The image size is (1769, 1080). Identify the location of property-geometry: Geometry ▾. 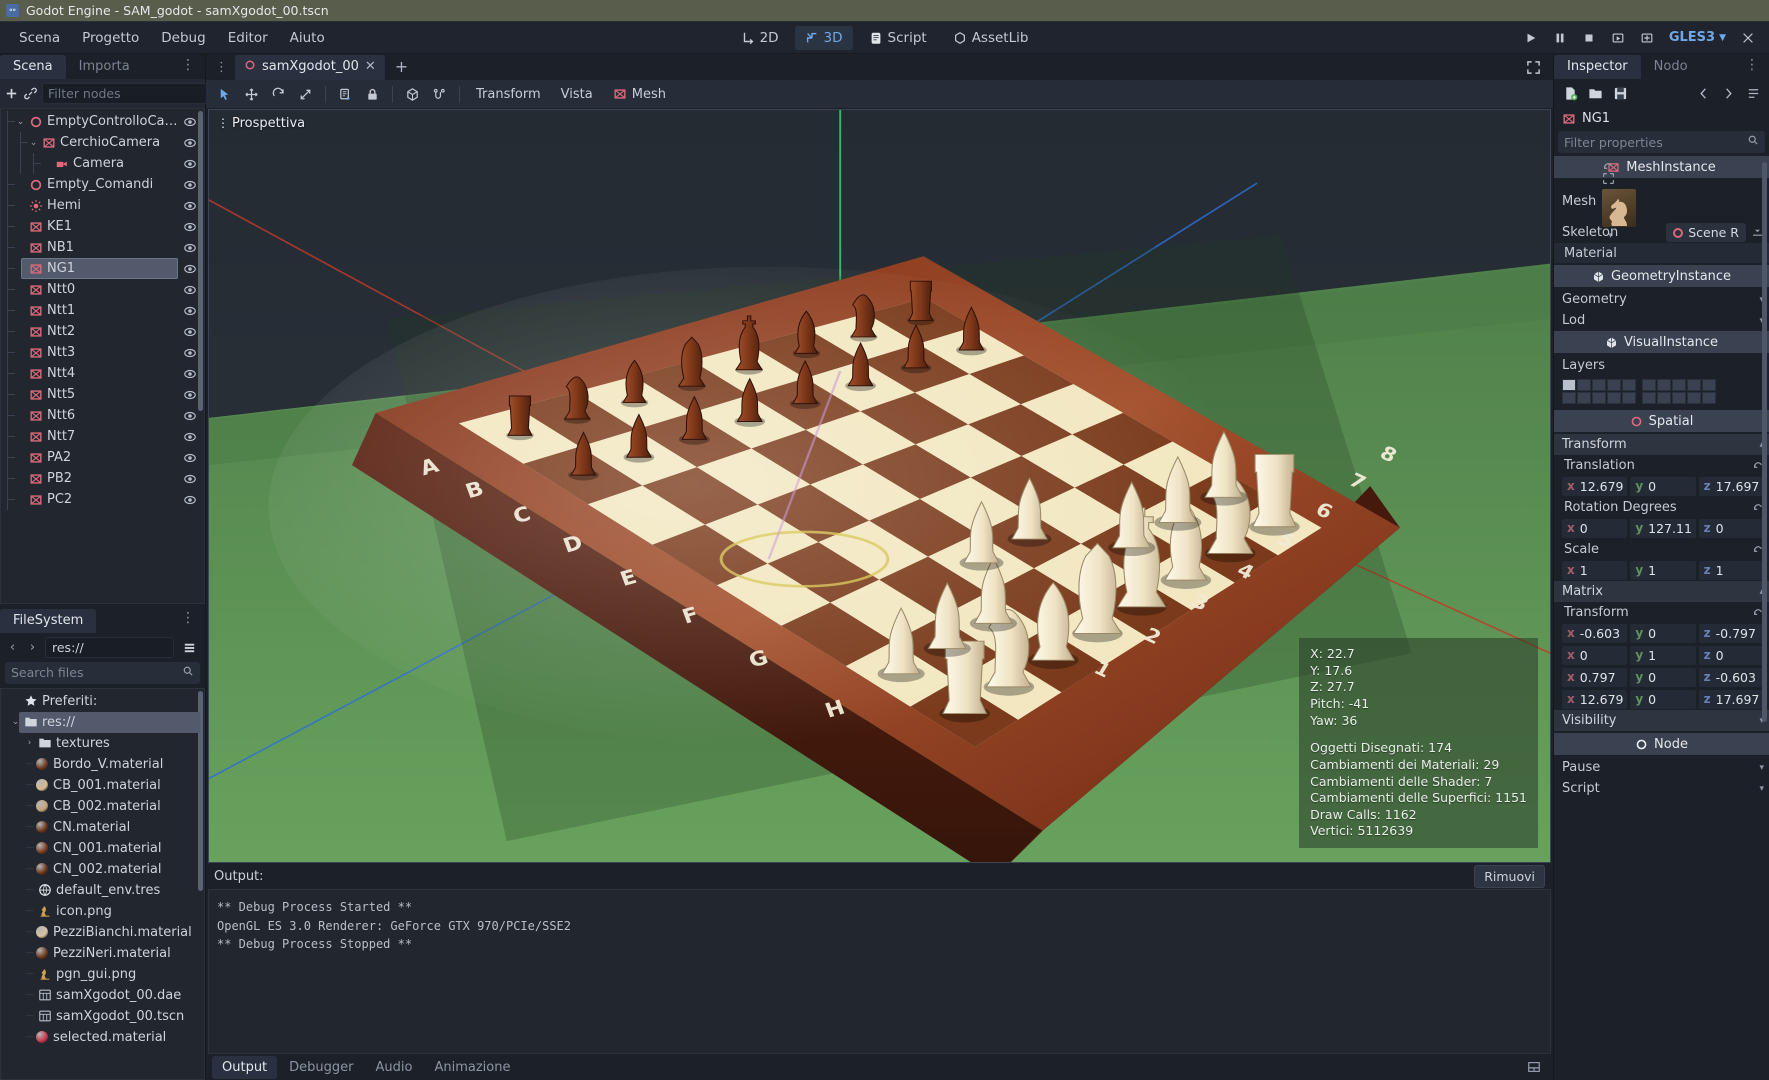
(1661, 299).